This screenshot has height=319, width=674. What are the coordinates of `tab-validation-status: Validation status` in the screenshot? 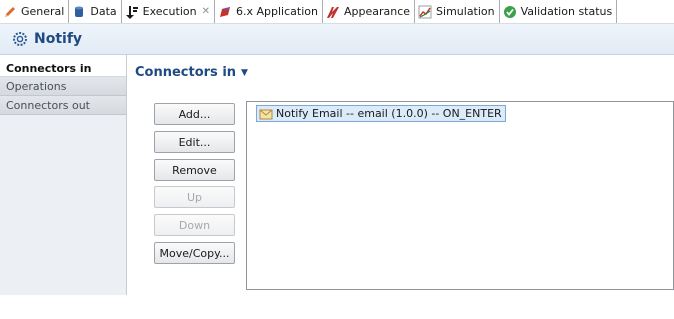 It's located at (559, 11).